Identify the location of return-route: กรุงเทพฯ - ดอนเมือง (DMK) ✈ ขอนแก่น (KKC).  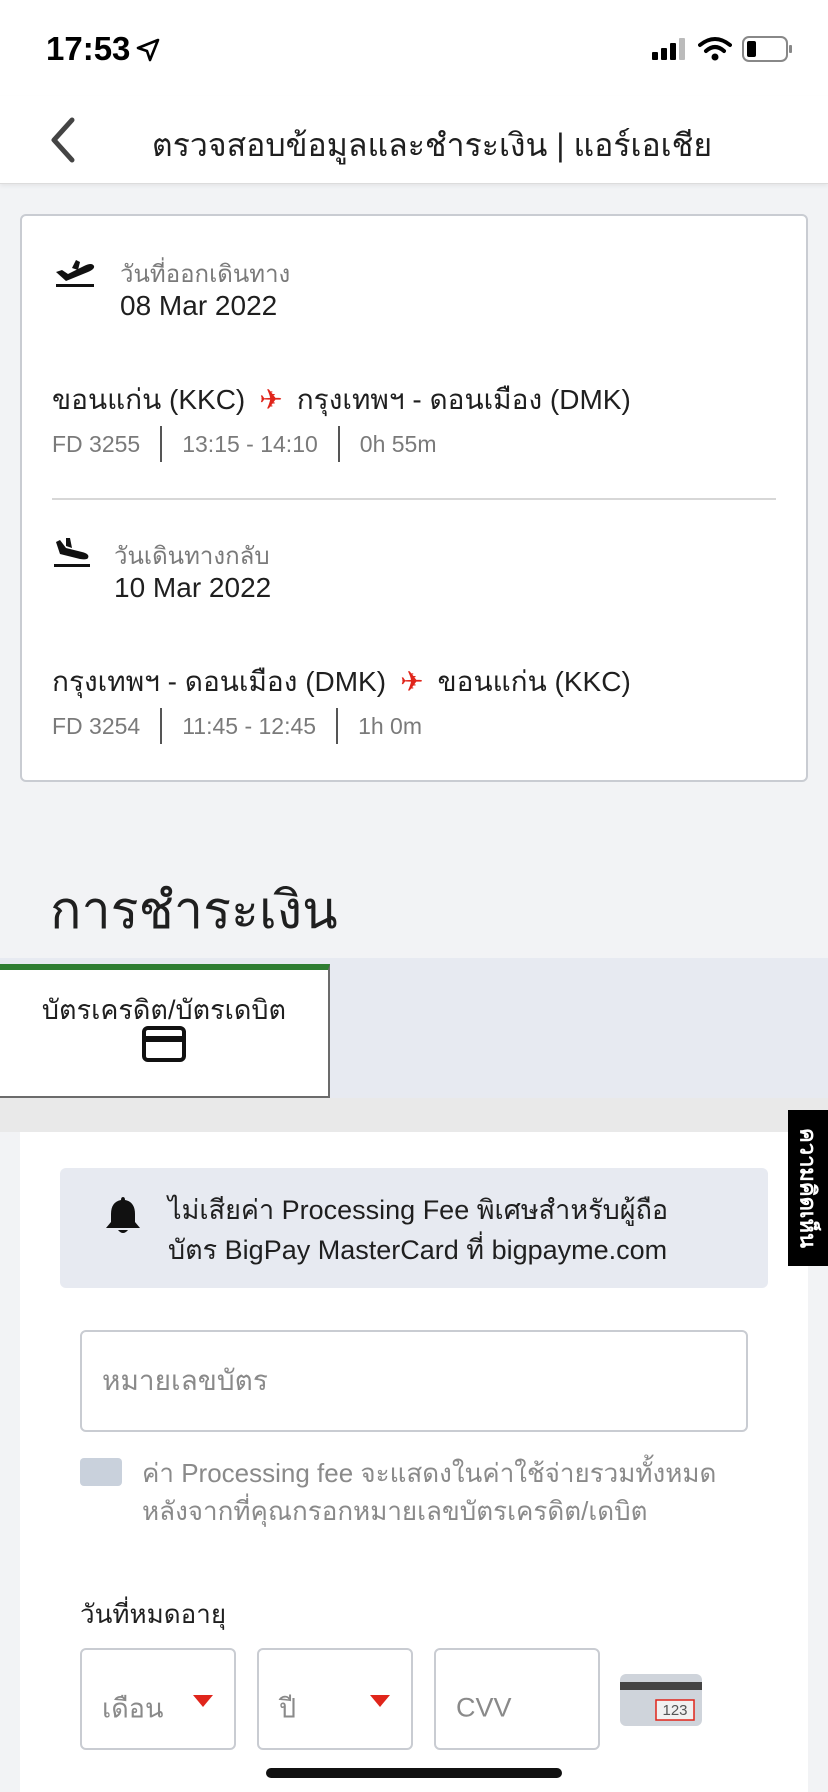
(341, 682).